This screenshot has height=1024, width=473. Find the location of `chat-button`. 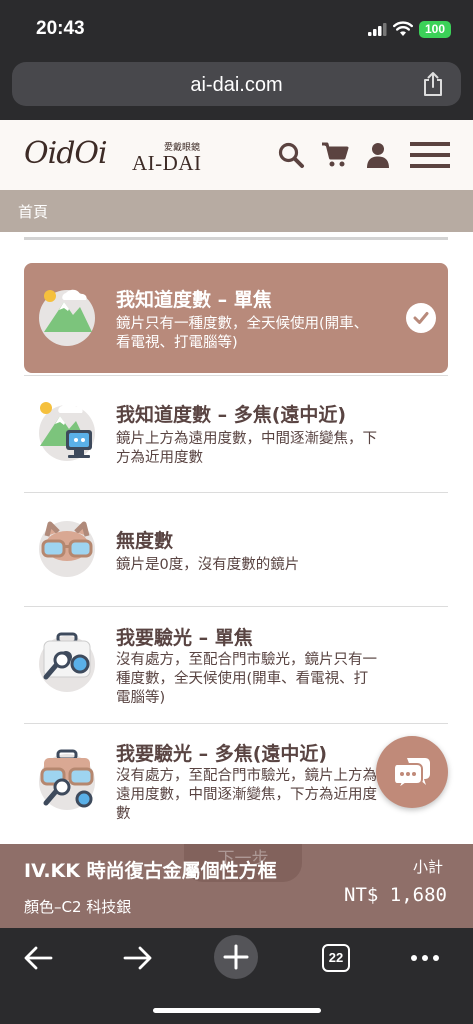

chat-button is located at coordinates (412, 772).